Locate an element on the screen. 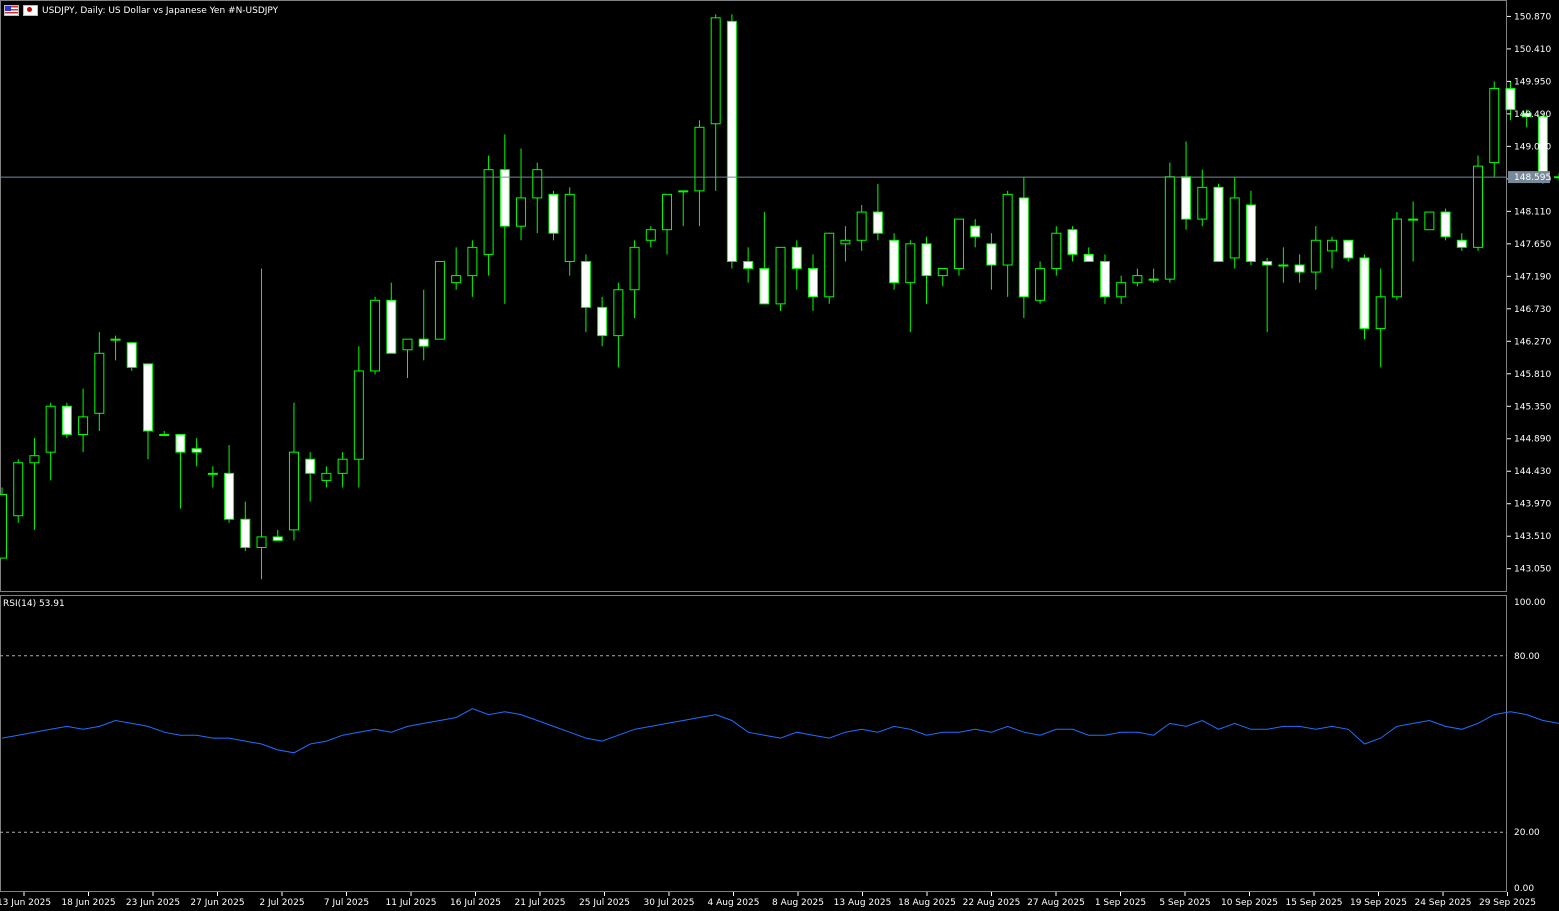 The width and height of the screenshot is (1559, 911). time-tick-label: 29 Sep 2025 is located at coordinates (1507, 903).